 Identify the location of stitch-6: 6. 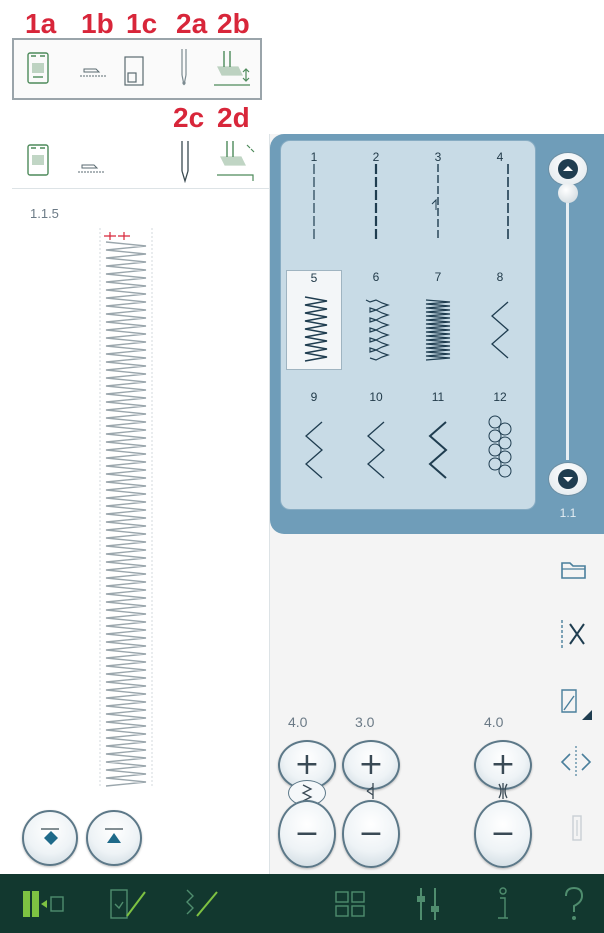
(376, 320).